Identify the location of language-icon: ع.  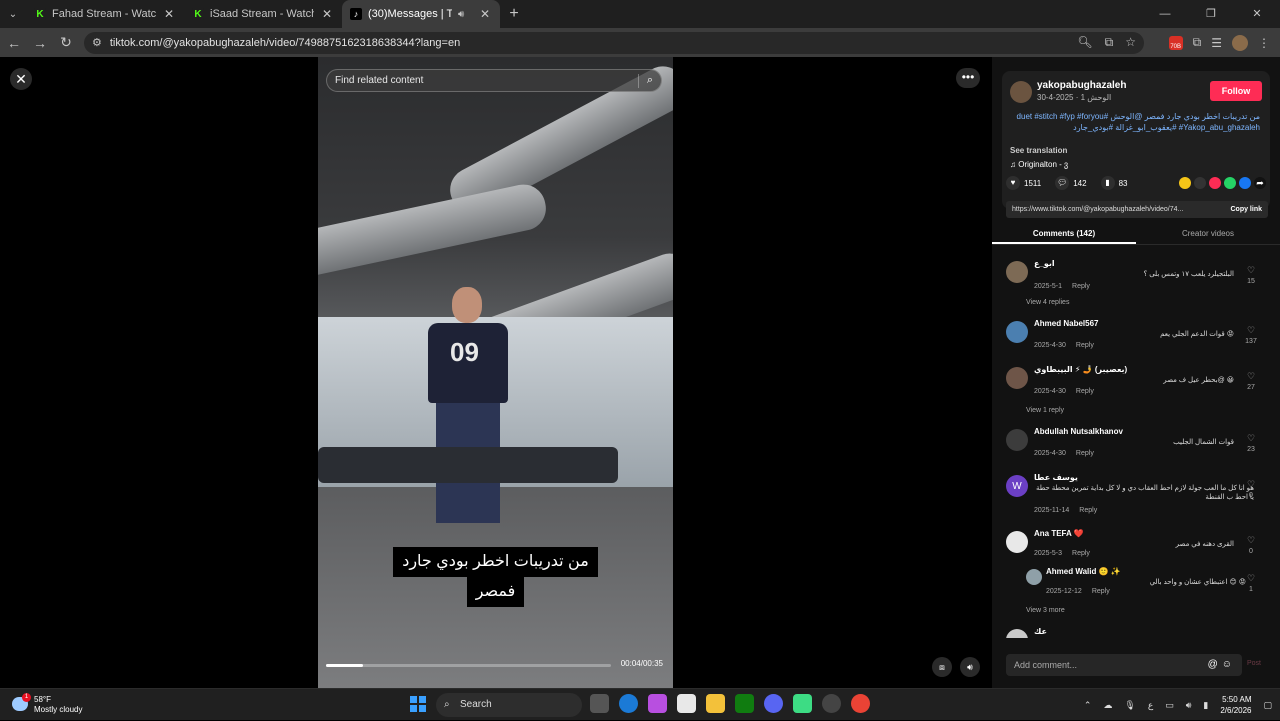
(1150, 705).